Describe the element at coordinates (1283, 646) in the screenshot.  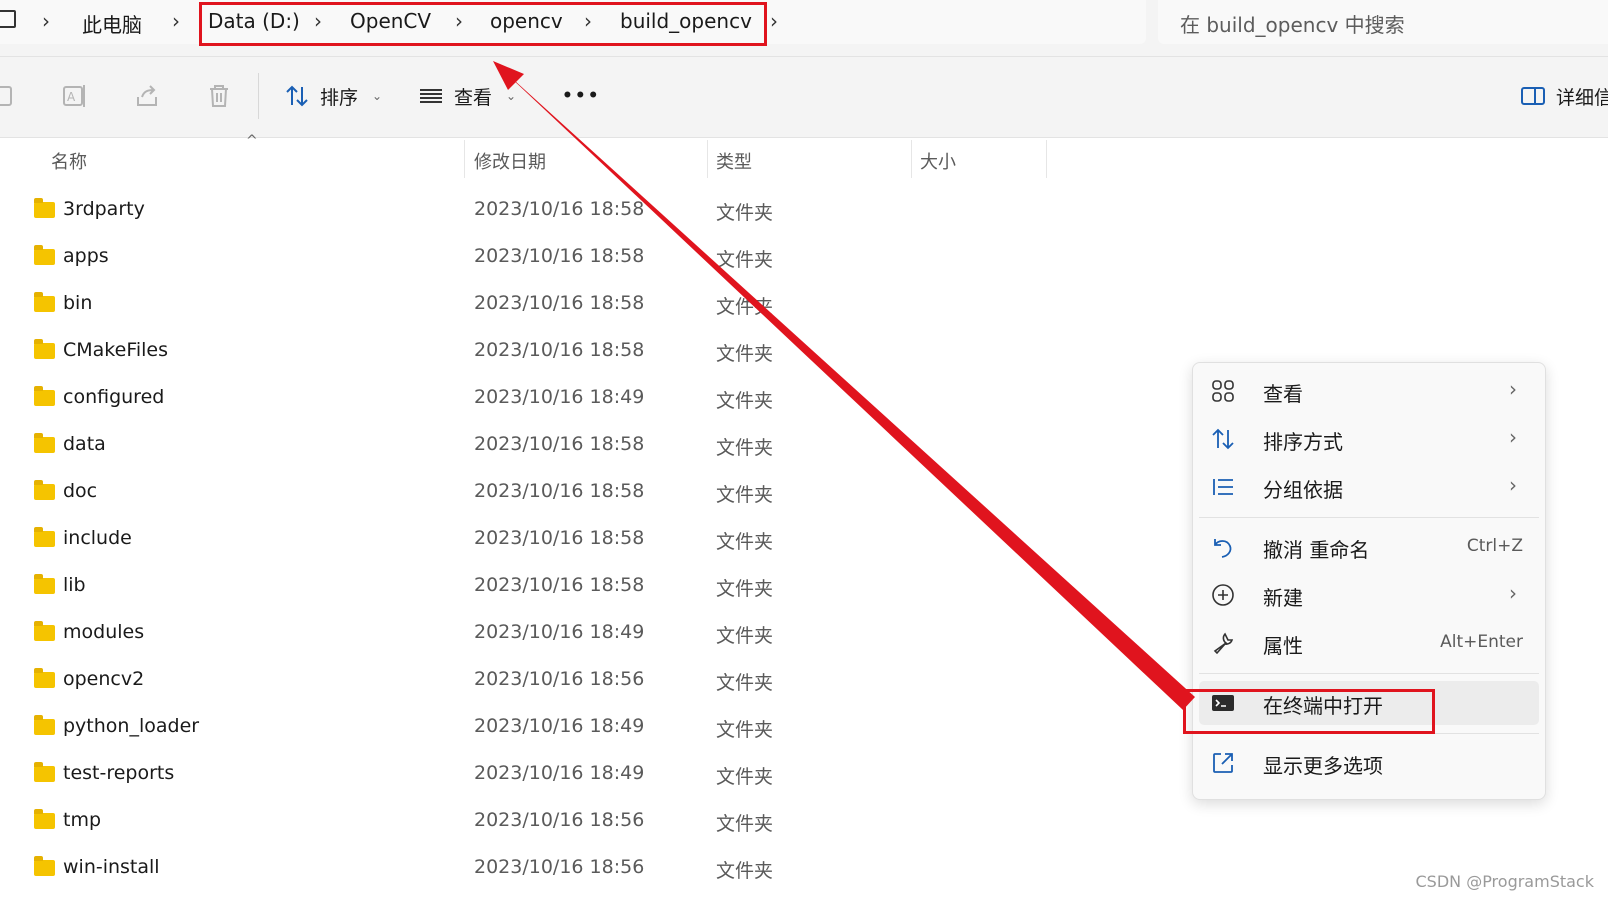
I see `menu-label: 属性` at that location.